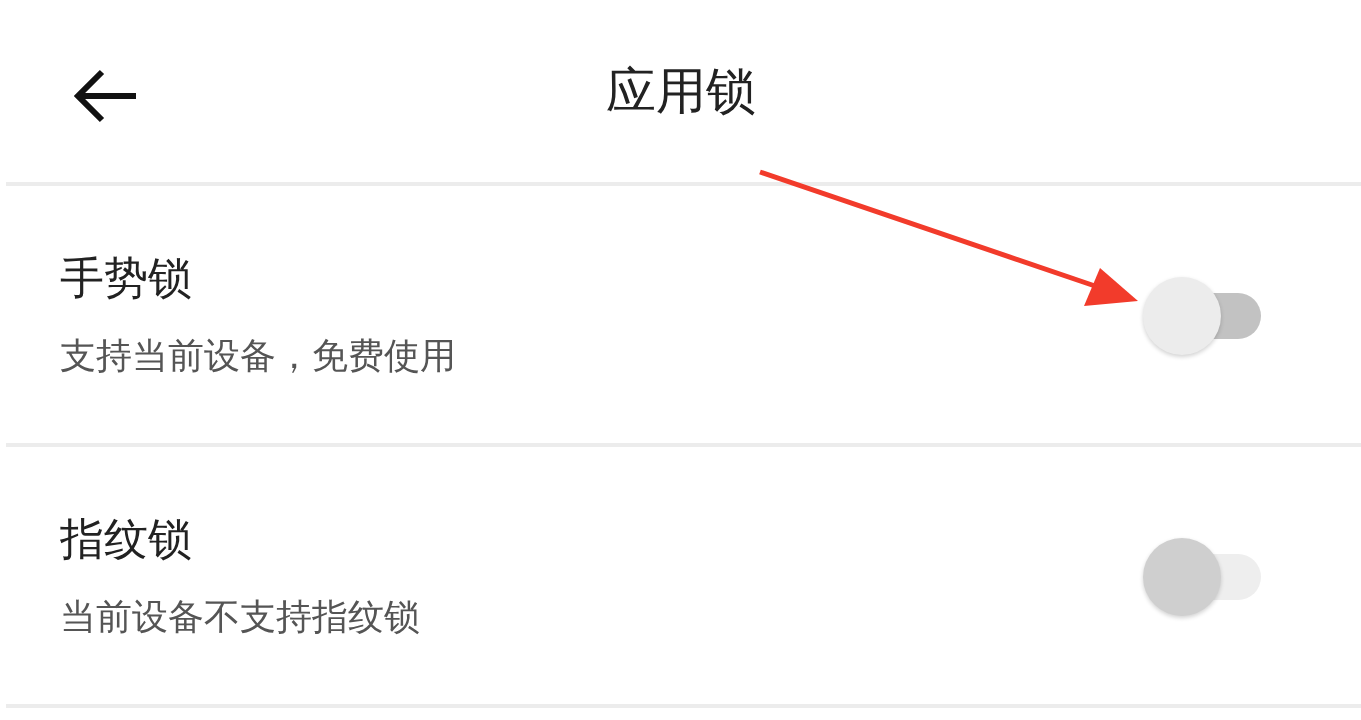 The image size is (1361, 720). Describe the element at coordinates (258, 355) in the screenshot. I see `setting-description: 支持当前设备，免费使用` at that location.